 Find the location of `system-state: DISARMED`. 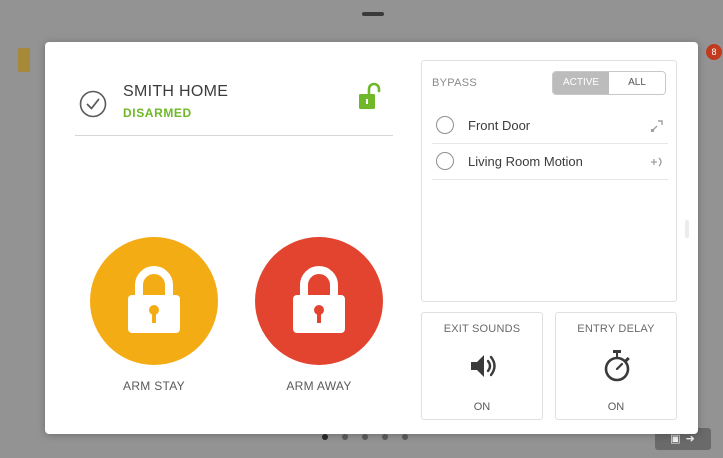

system-state: DISARMED is located at coordinates (157, 113).